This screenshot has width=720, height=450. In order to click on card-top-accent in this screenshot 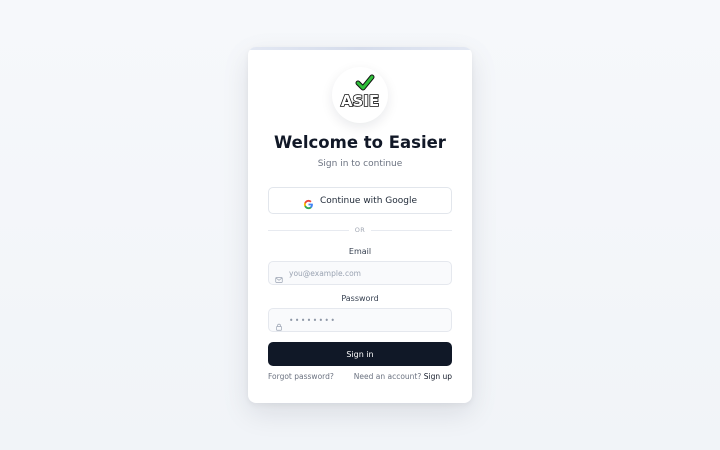, I will do `click(360, 48)`.